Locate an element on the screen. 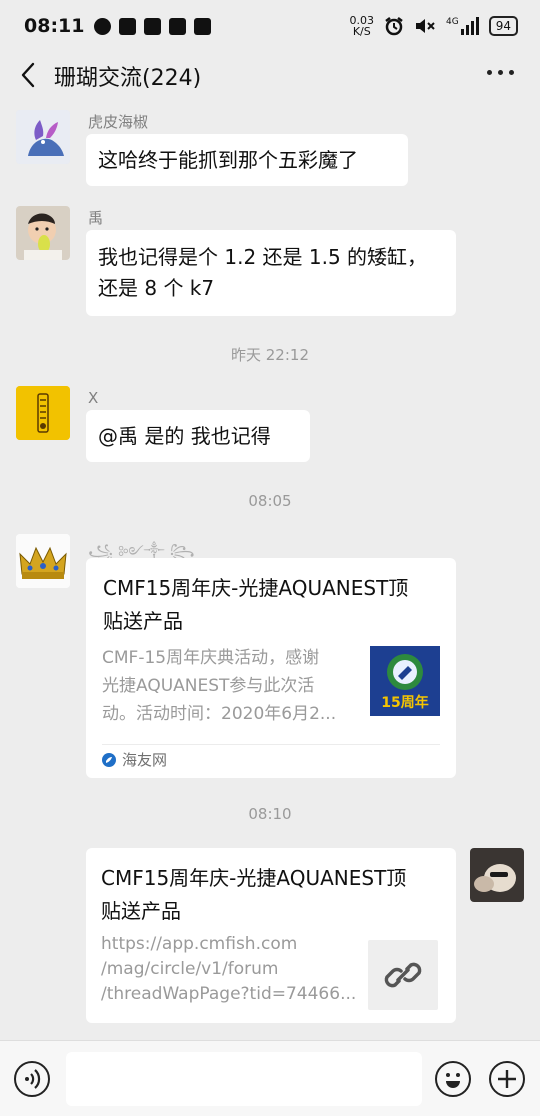  notification-app-icon is located at coordinates (178, 26).